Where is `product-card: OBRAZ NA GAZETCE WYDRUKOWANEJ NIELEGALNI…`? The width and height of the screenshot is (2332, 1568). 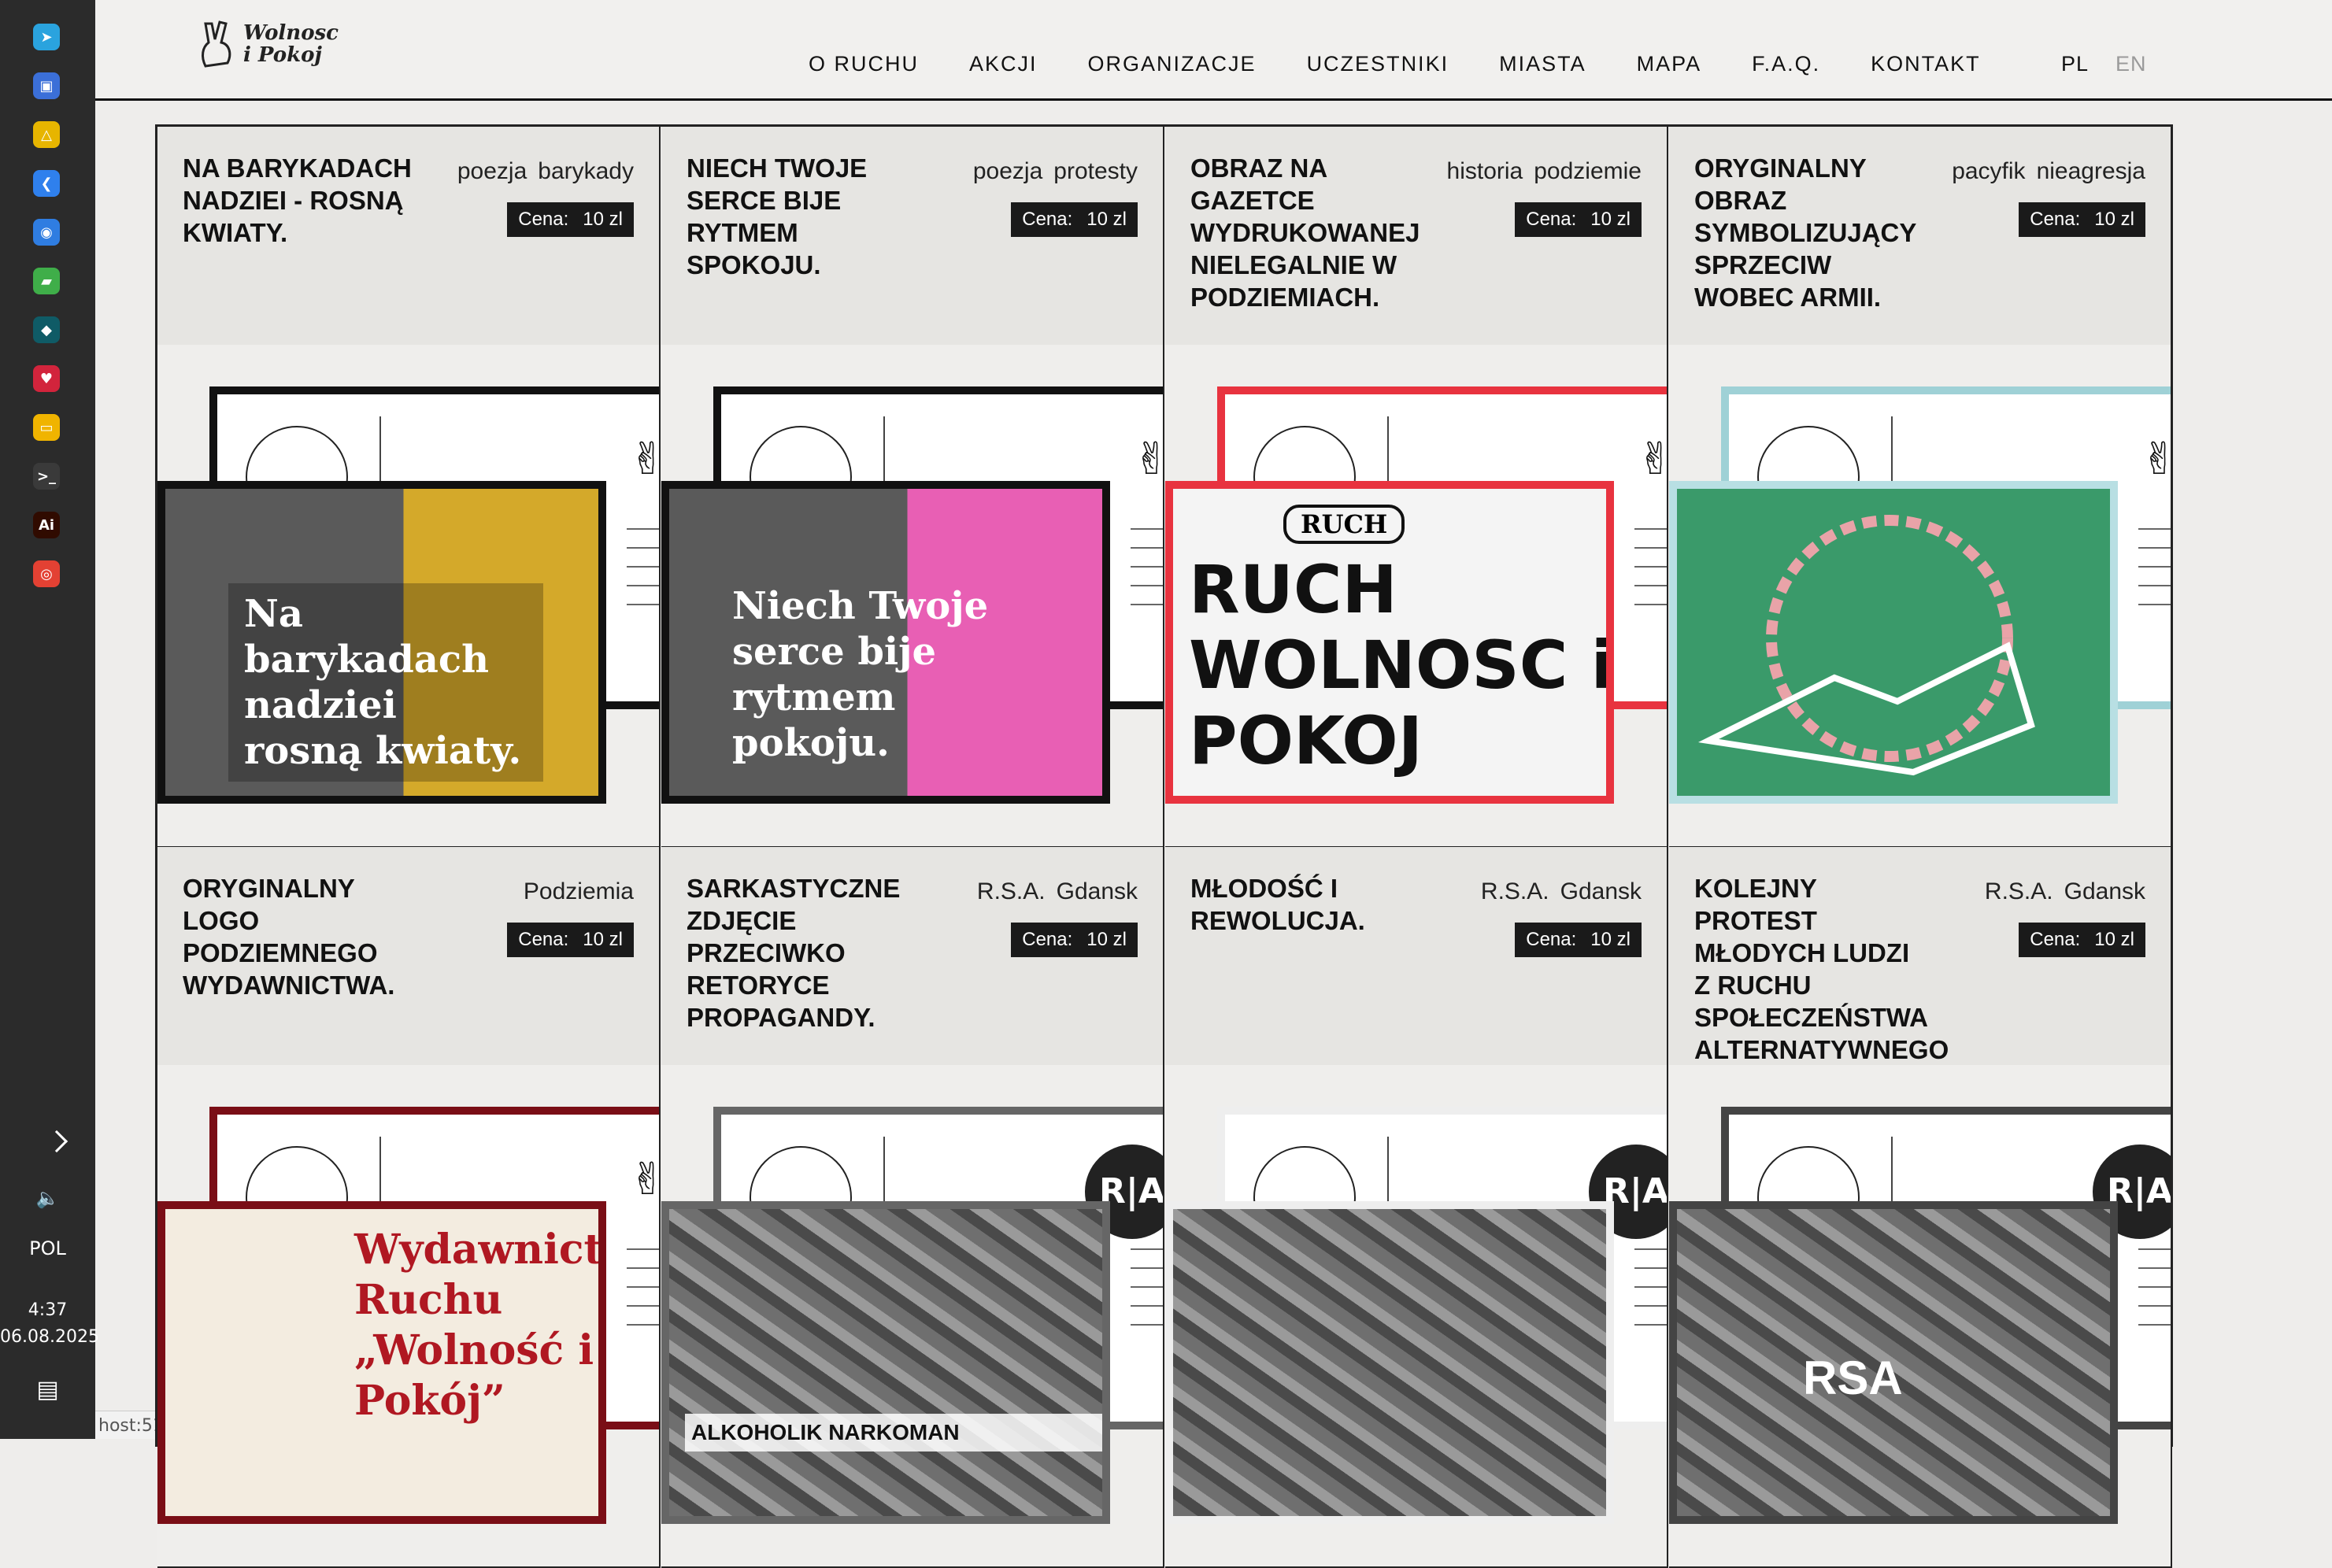
product-card: OBRAZ NA GAZETCE WYDRUKOWANEJ NIELEGALNI… is located at coordinates (1416, 487).